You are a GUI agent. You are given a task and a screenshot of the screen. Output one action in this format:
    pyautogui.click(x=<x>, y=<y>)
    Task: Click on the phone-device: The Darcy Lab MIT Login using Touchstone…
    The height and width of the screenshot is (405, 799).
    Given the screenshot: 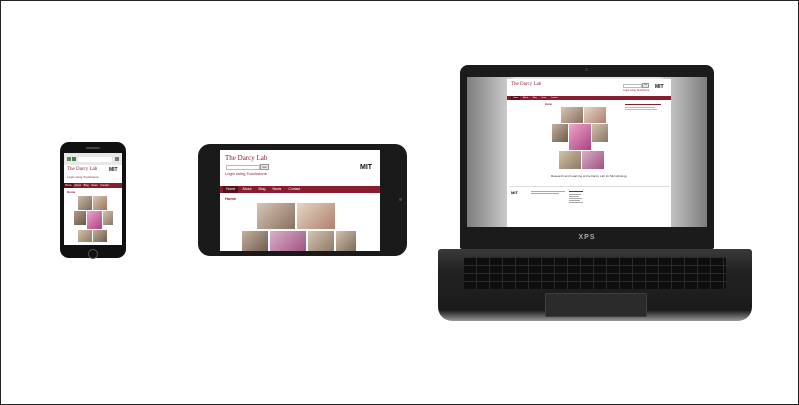 What is the action you would take?
    pyautogui.click(x=93, y=200)
    